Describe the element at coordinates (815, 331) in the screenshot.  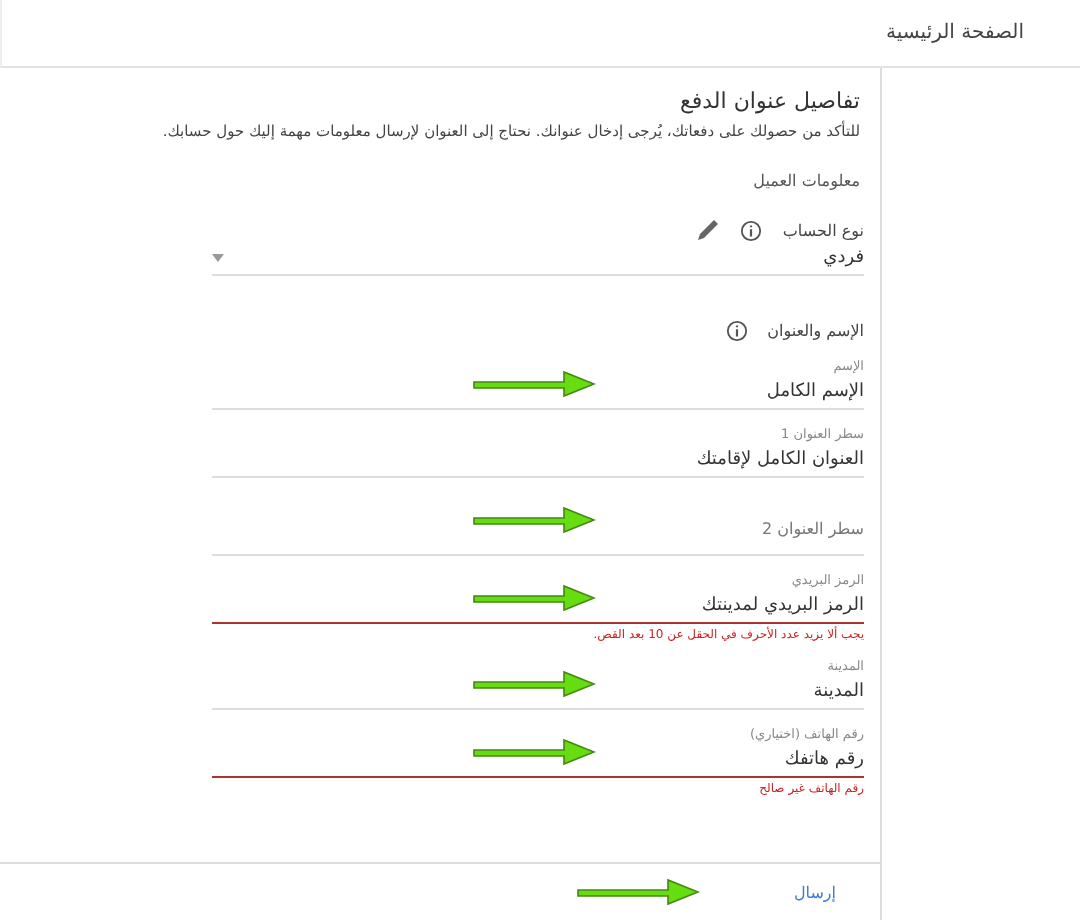
I see `section-heading: الإسم والعنوان` at that location.